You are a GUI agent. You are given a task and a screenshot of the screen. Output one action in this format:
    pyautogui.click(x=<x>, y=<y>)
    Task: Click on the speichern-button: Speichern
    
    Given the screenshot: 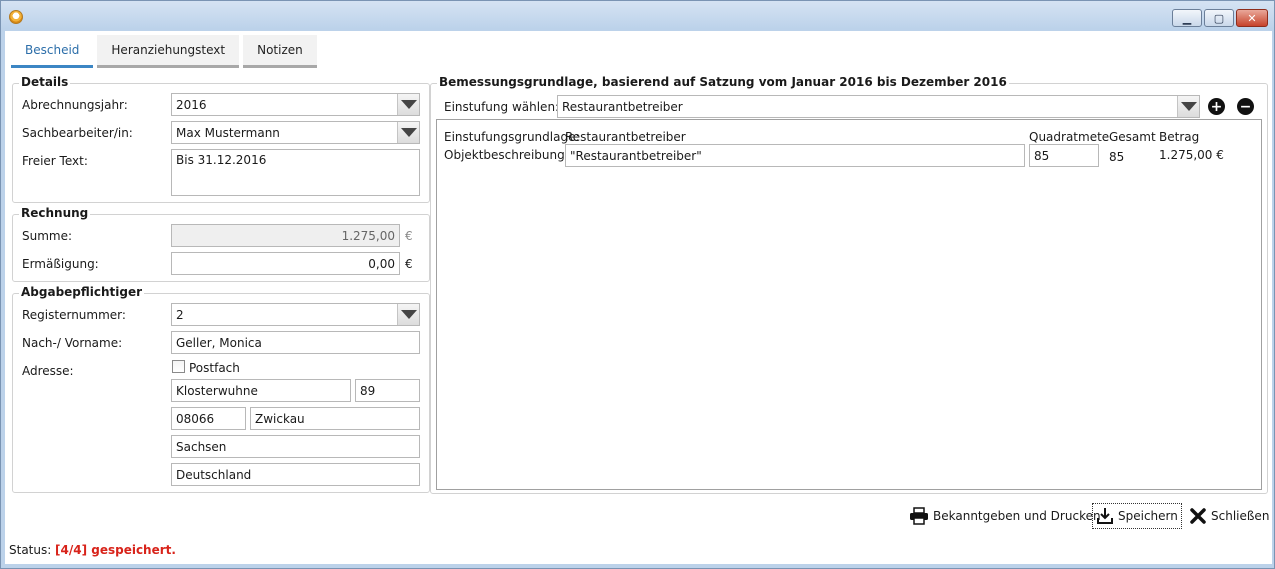 What is the action you would take?
    pyautogui.click(x=1137, y=516)
    